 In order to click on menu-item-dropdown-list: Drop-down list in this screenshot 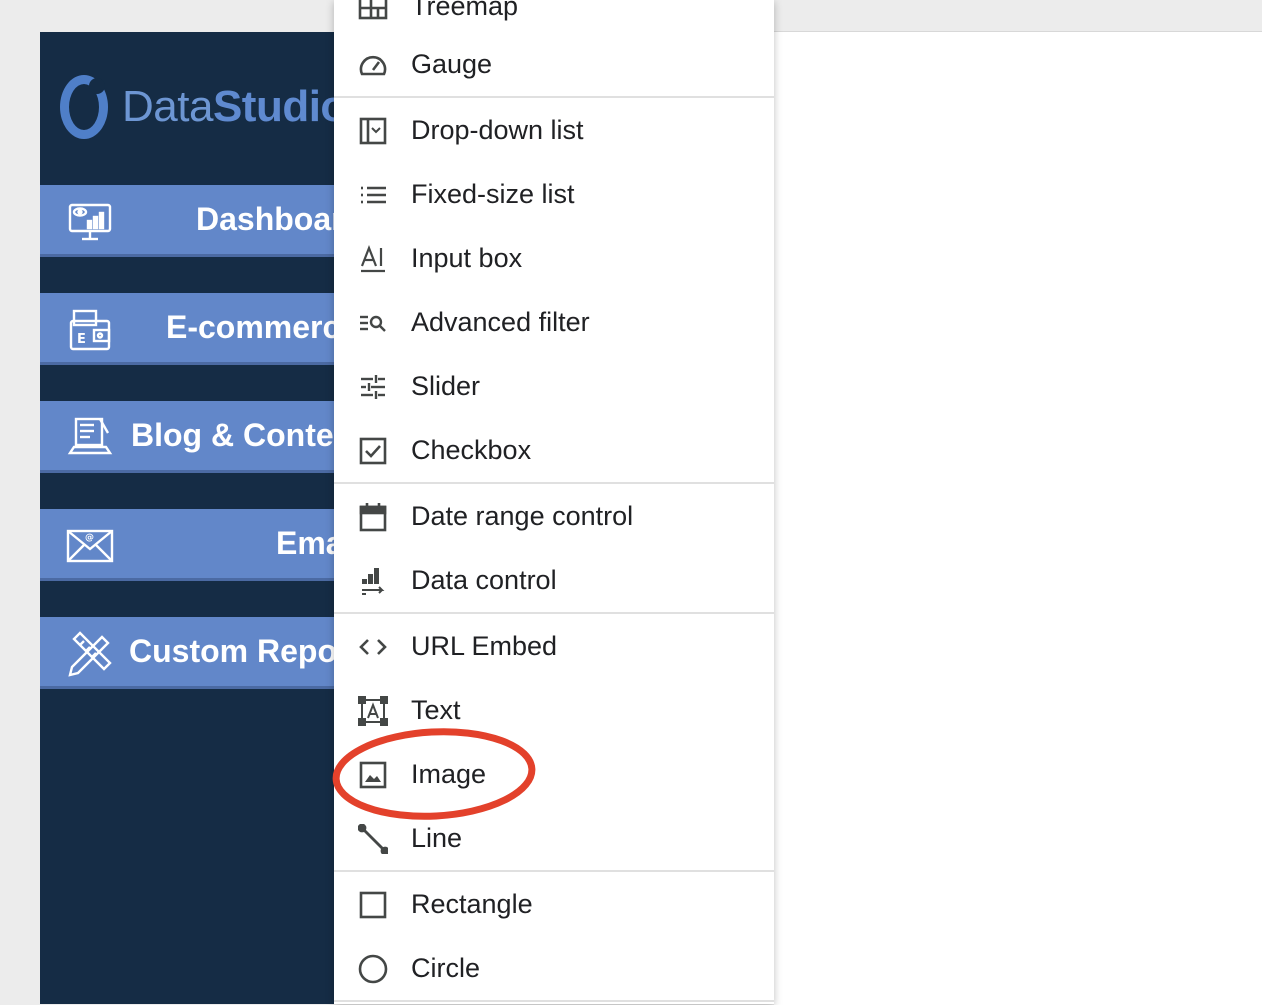, I will do `click(554, 130)`.